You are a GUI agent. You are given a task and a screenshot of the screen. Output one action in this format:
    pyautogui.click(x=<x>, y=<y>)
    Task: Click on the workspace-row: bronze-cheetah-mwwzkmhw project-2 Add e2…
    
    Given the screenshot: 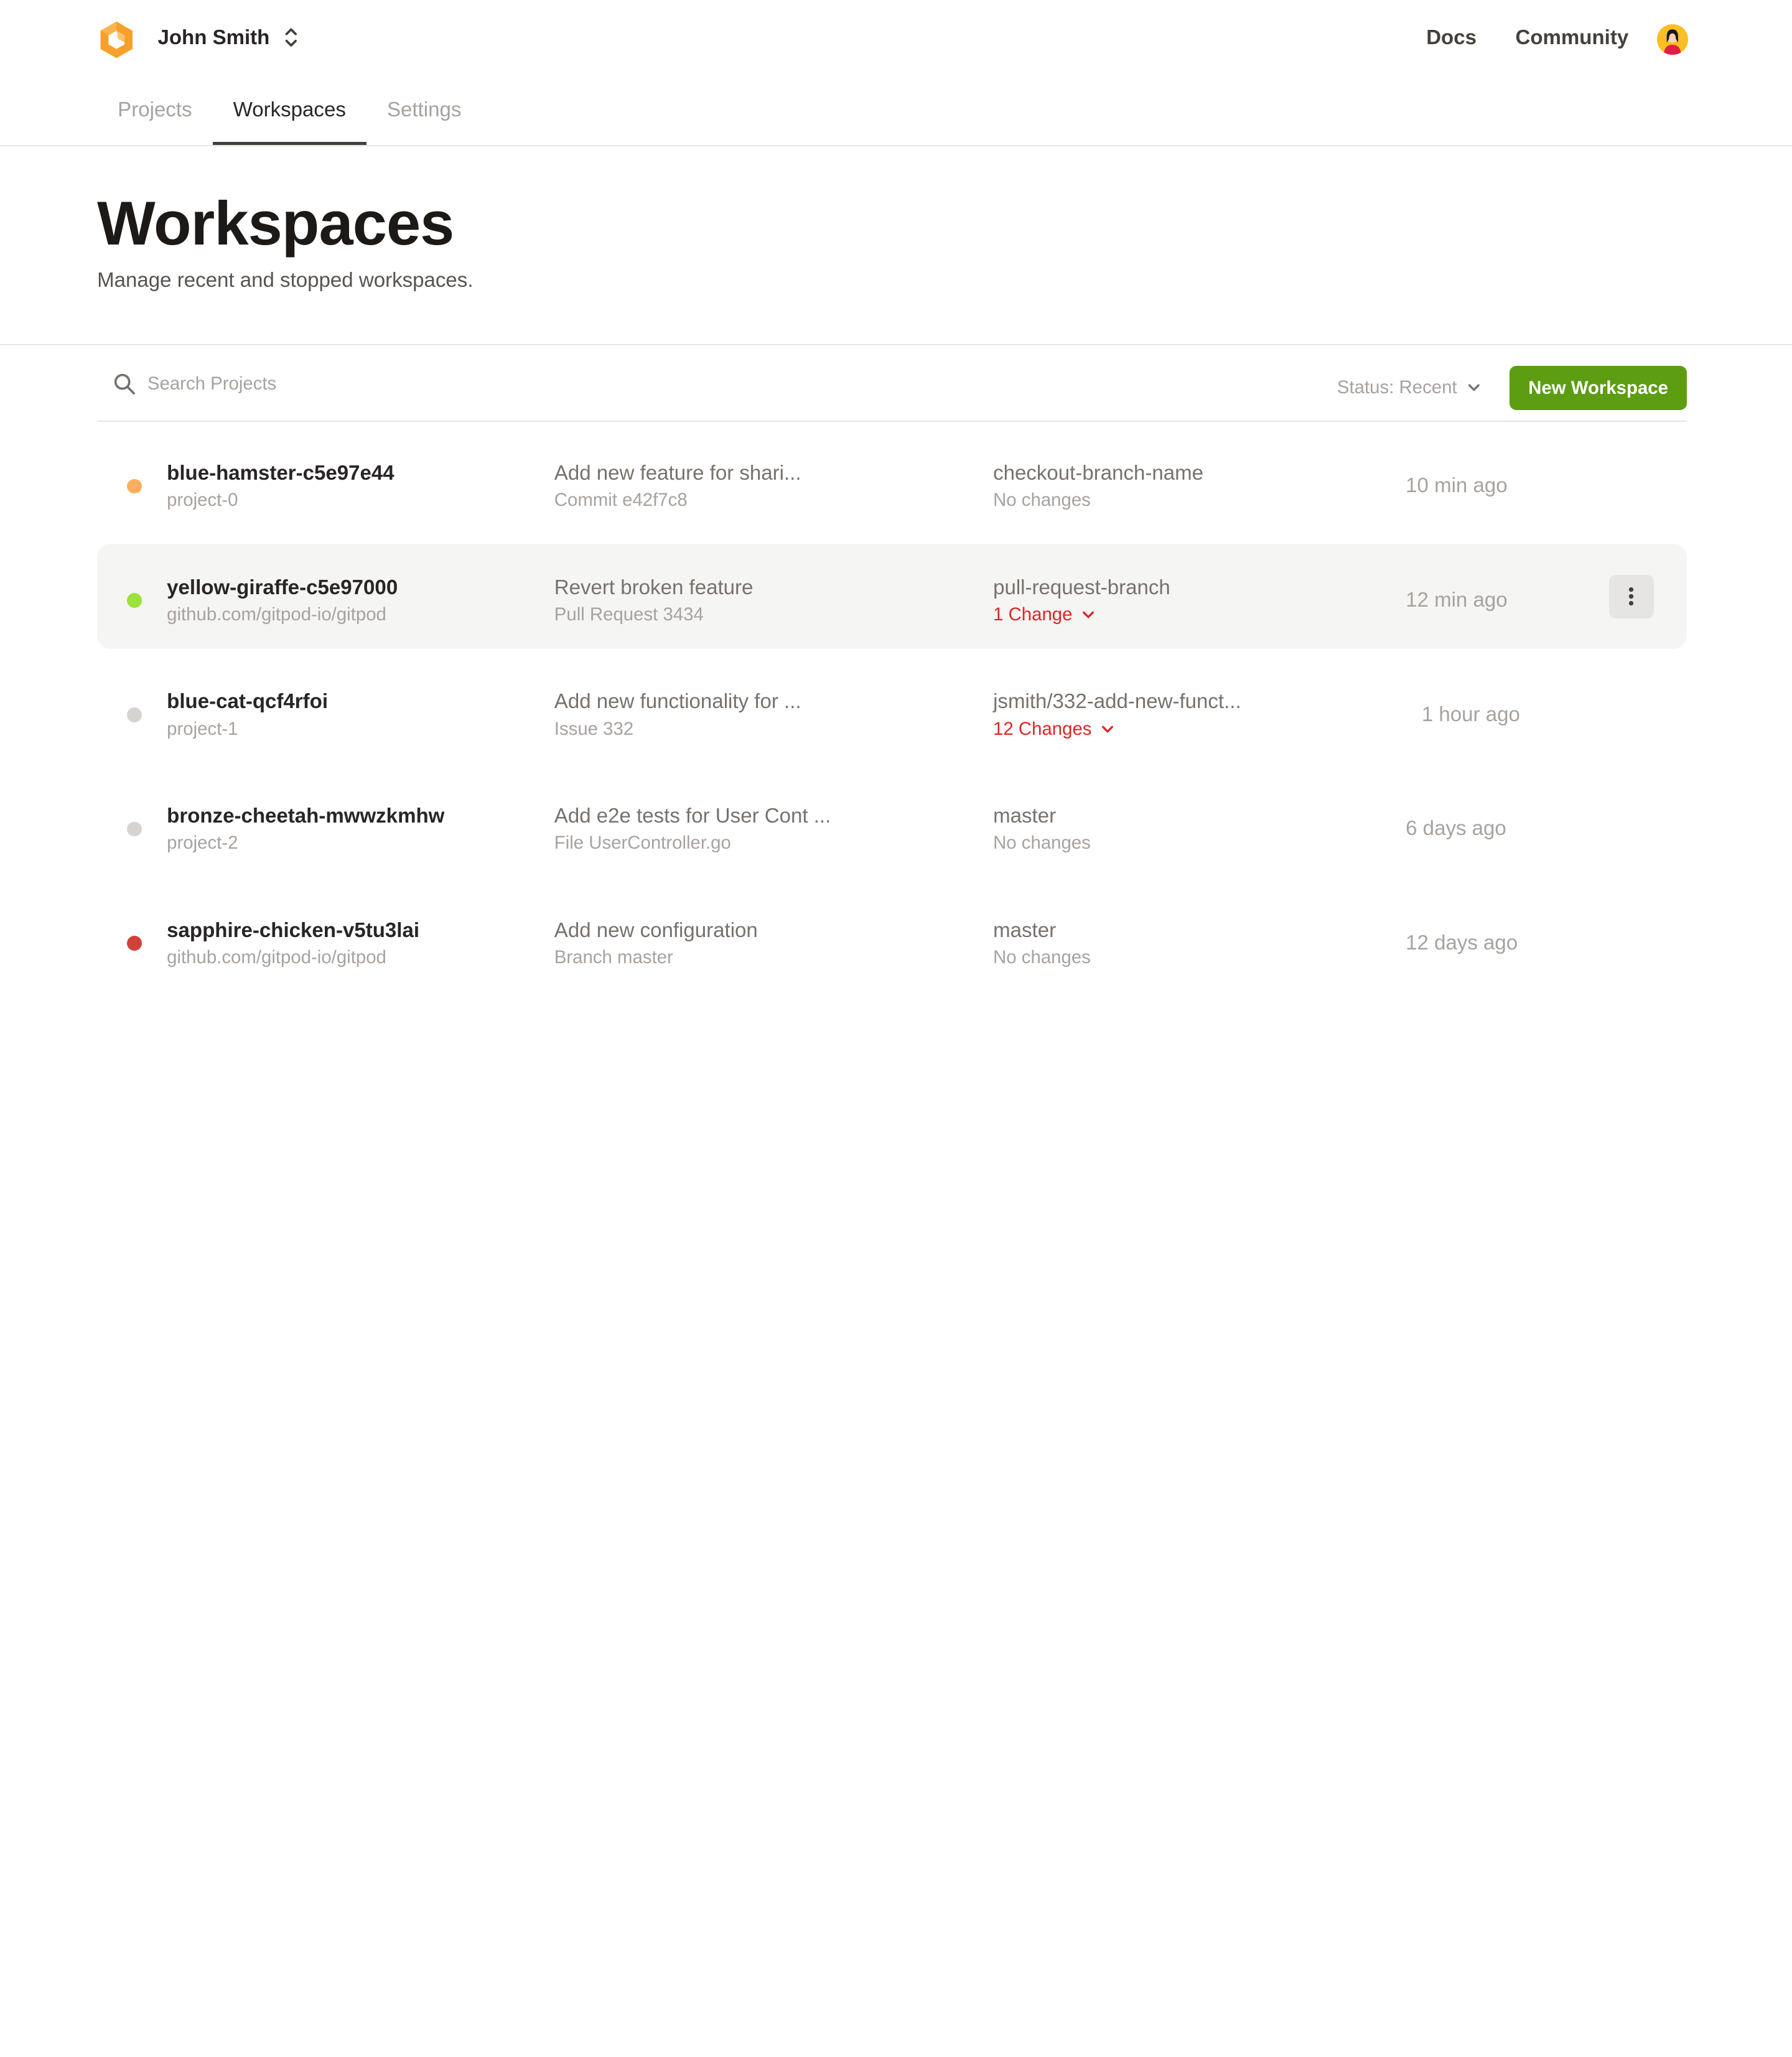 What is the action you would take?
    pyautogui.click(x=892, y=825)
    